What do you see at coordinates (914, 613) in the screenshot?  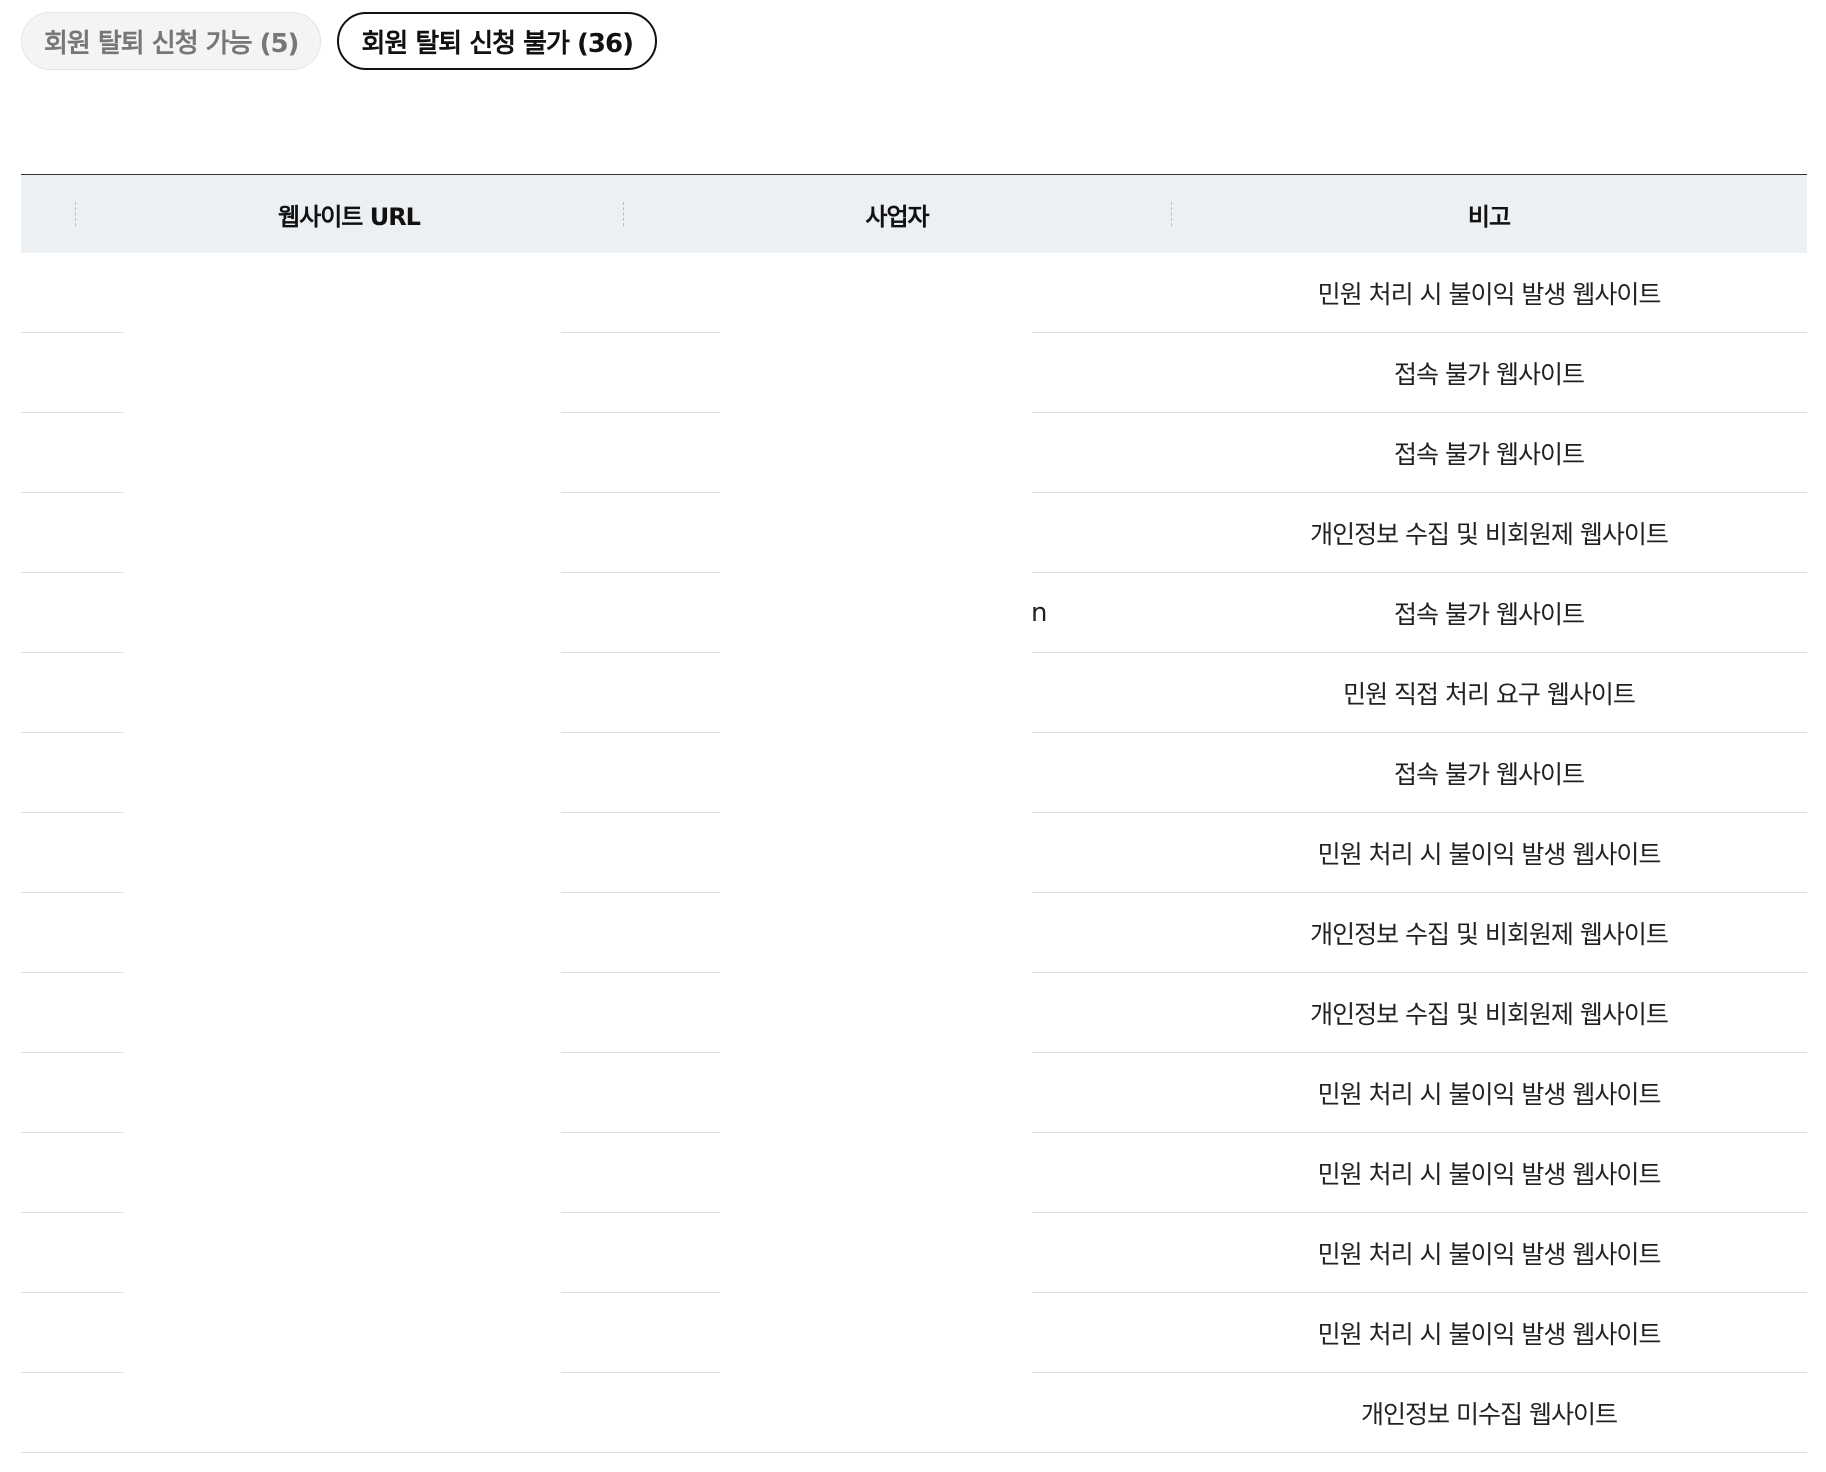 I see `table-row: n 접속 불가 웹사이트` at bounding box center [914, 613].